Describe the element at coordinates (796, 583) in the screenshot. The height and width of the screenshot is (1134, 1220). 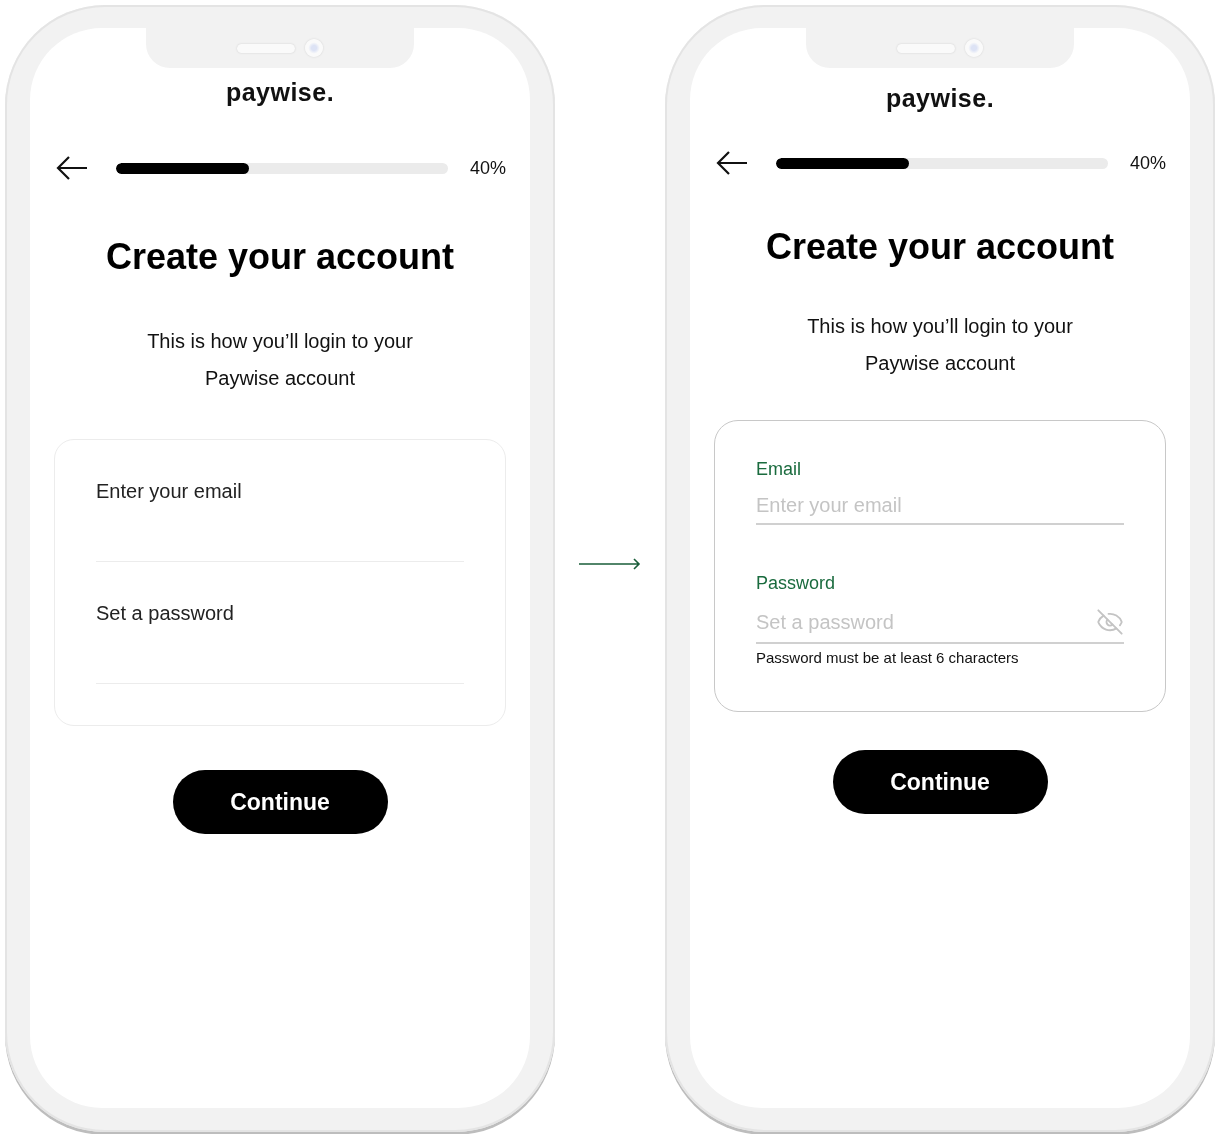
I see `field-label: Password` at that location.